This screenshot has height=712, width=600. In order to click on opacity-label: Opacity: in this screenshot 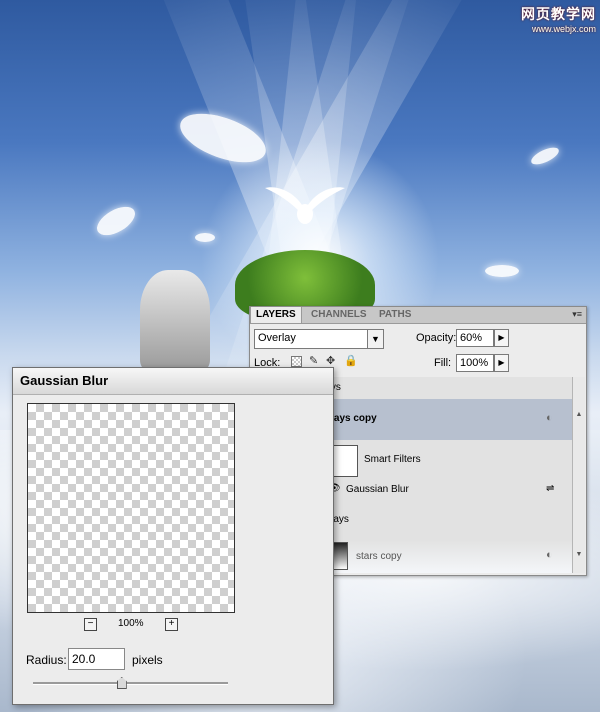, I will do `click(436, 338)`.